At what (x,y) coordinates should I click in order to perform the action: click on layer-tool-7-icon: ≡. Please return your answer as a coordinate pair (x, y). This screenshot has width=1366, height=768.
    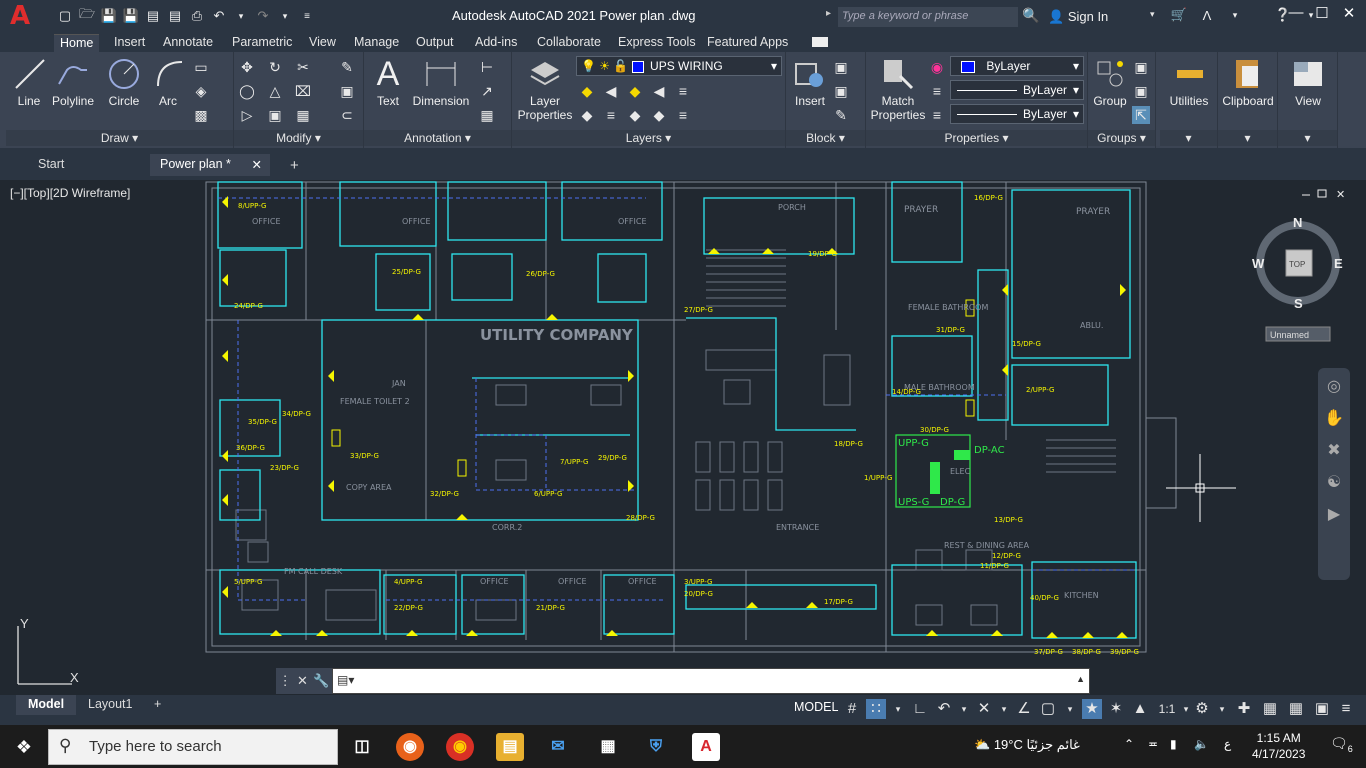
    Looking at the image, I should click on (611, 115).